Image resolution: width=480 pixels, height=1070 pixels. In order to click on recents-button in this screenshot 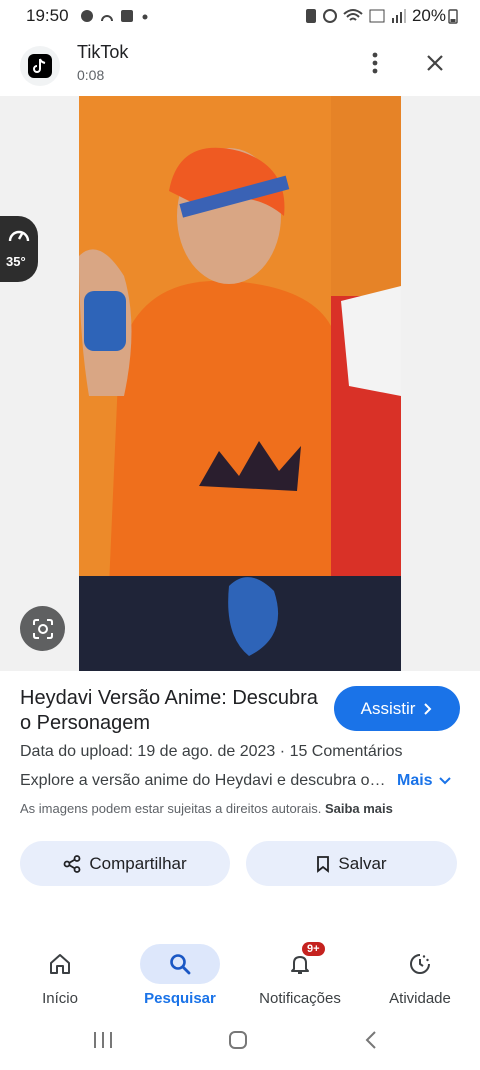, I will do `click(103, 1042)`.